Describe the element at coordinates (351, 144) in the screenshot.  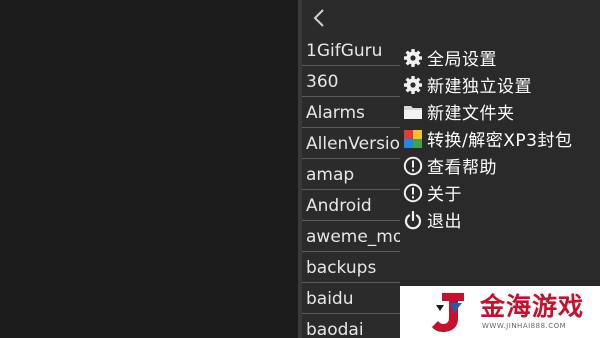
I see `folder-item: AllenVersion` at that location.